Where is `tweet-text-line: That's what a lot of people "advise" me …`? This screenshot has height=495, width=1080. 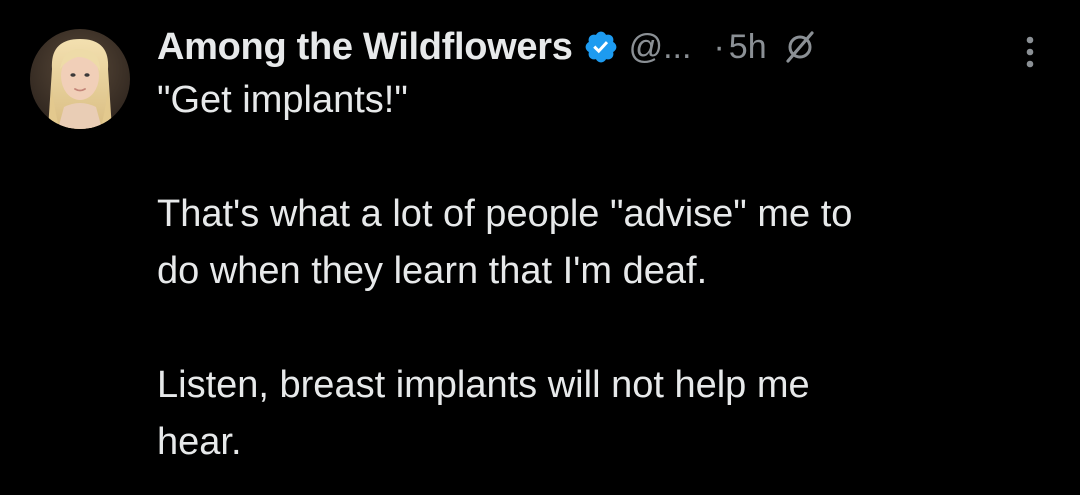
tweet-text-line: That's what a lot of people "advise" me … is located at coordinates (505, 214).